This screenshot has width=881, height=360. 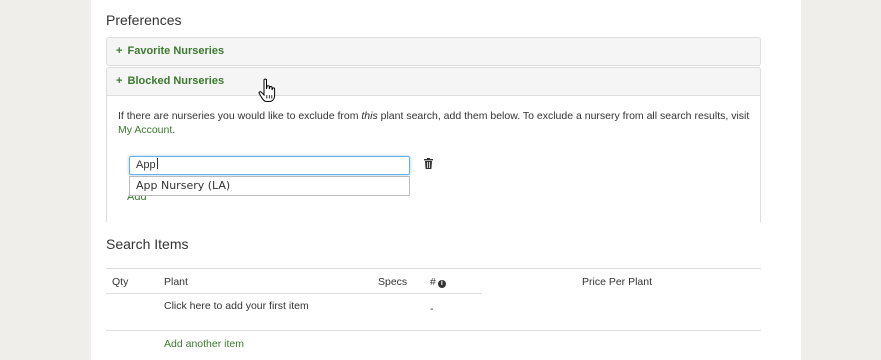 I want to click on hand-pointer-icon, so click(x=267, y=90).